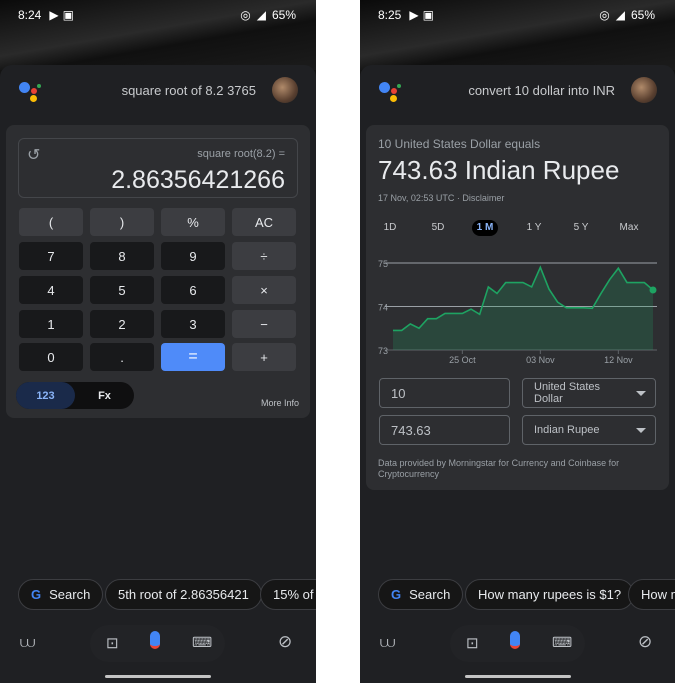  What do you see at coordinates (567, 393) in the screenshot?
I see `currency-from-value: United States Dollar` at bounding box center [567, 393].